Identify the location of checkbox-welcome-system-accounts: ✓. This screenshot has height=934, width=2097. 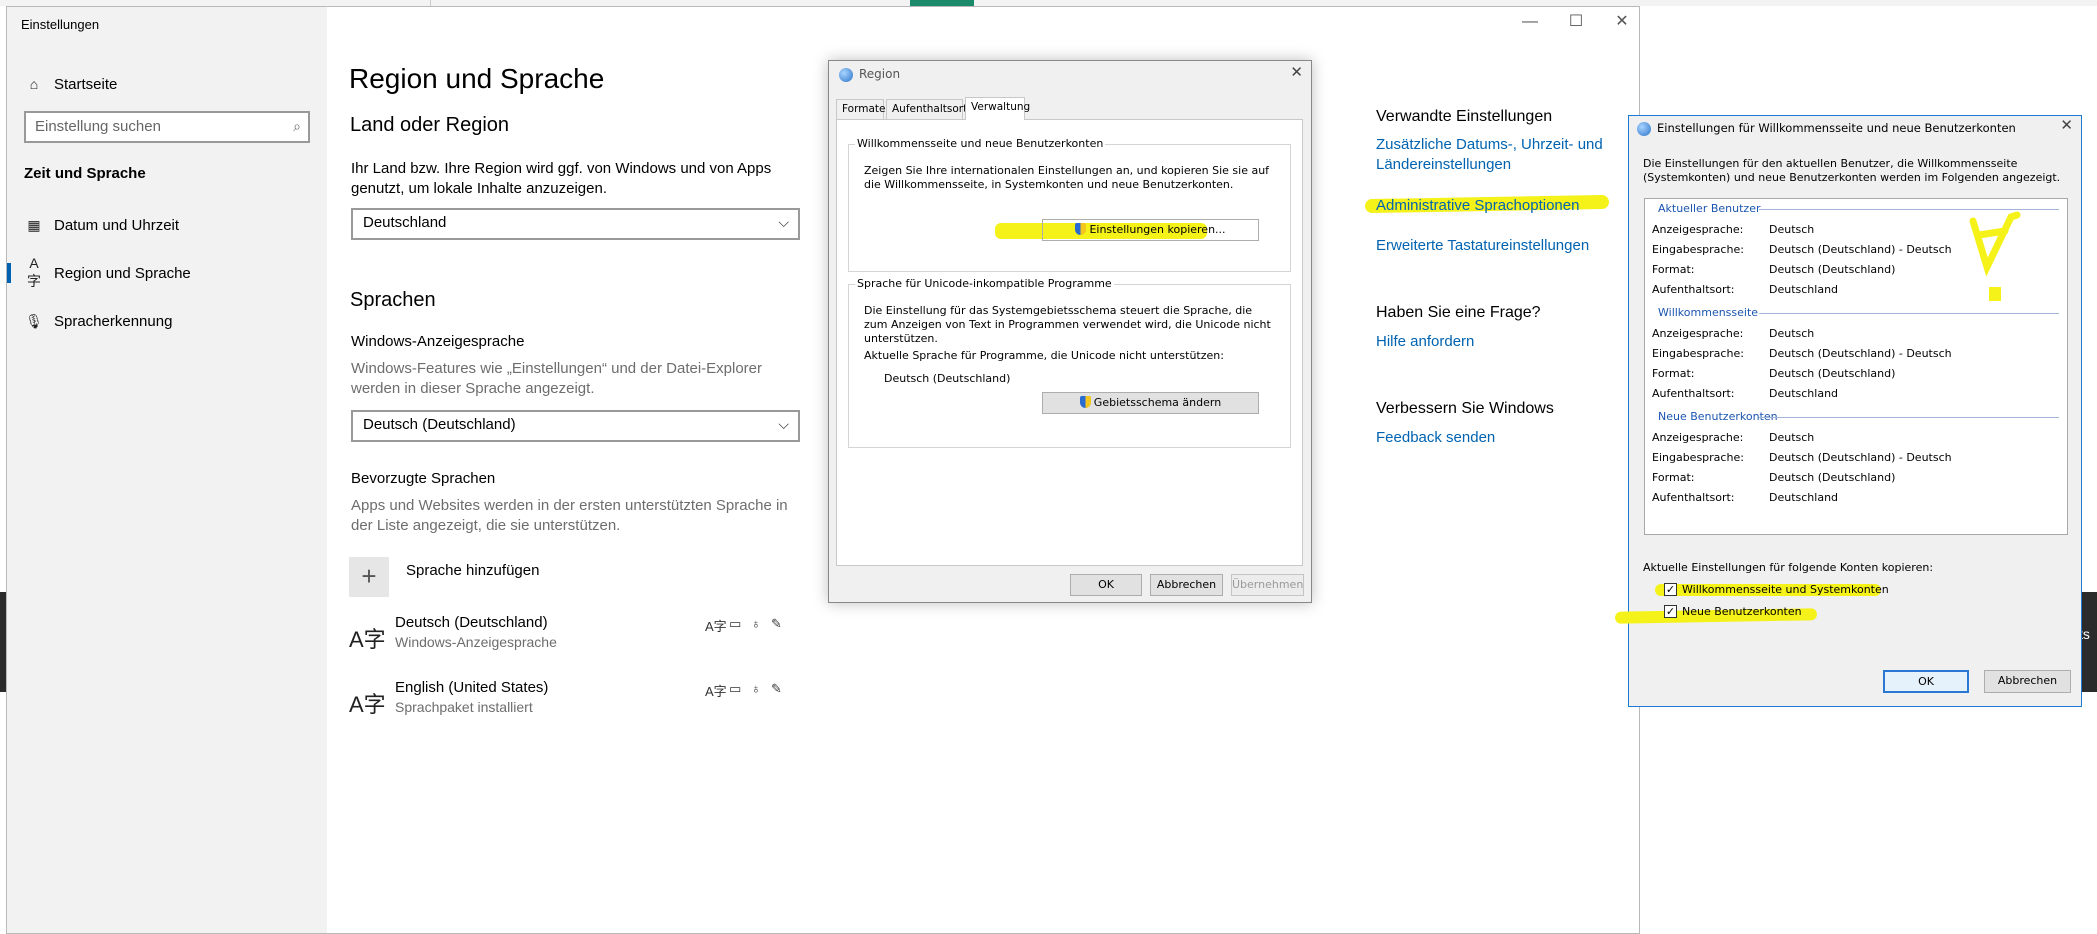
(1670, 589).